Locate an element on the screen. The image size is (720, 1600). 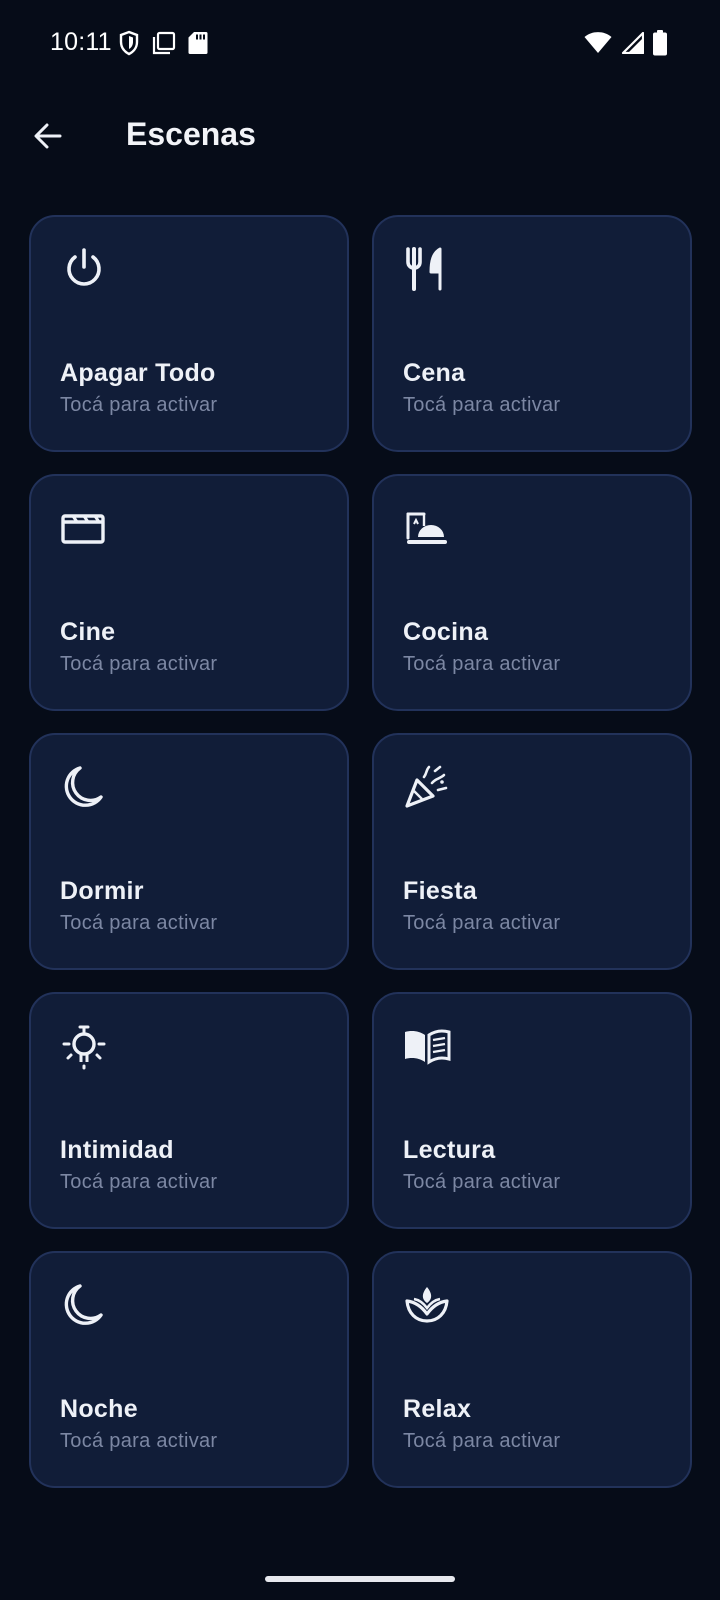
arrow-left-icon is located at coordinates (48, 138).